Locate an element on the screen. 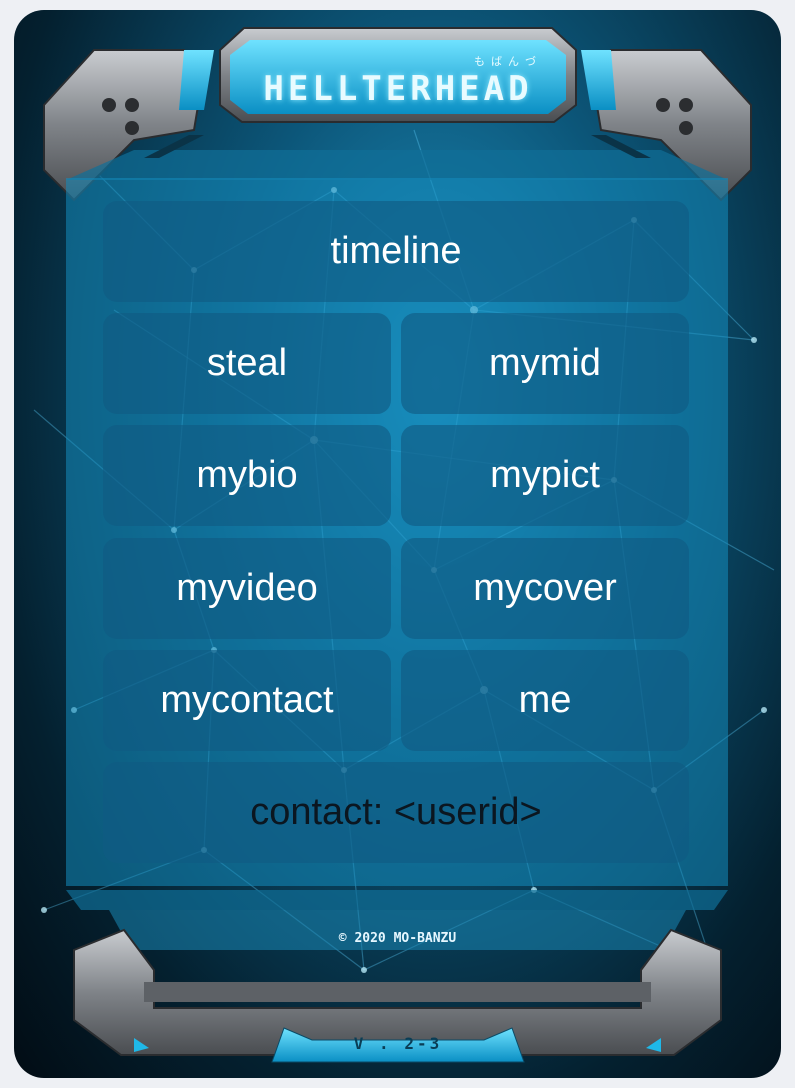  mycover-button: mycover is located at coordinates (545, 588).